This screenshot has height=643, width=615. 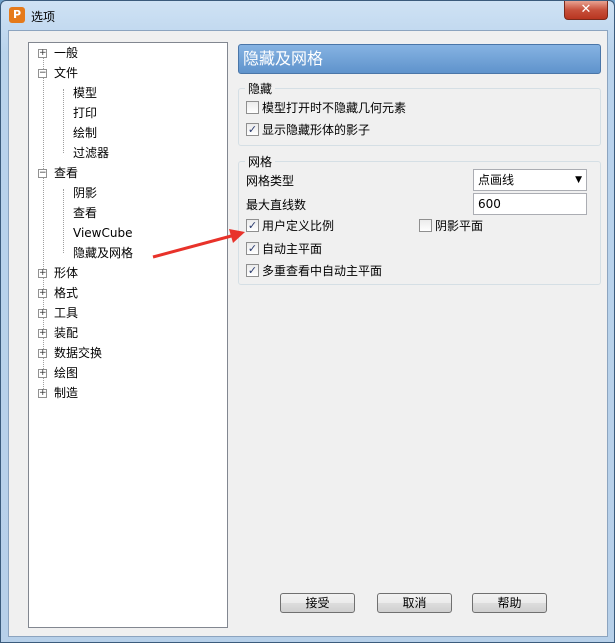 What do you see at coordinates (66, 273) in the screenshot?
I see `tree-item-label: 形体` at bounding box center [66, 273].